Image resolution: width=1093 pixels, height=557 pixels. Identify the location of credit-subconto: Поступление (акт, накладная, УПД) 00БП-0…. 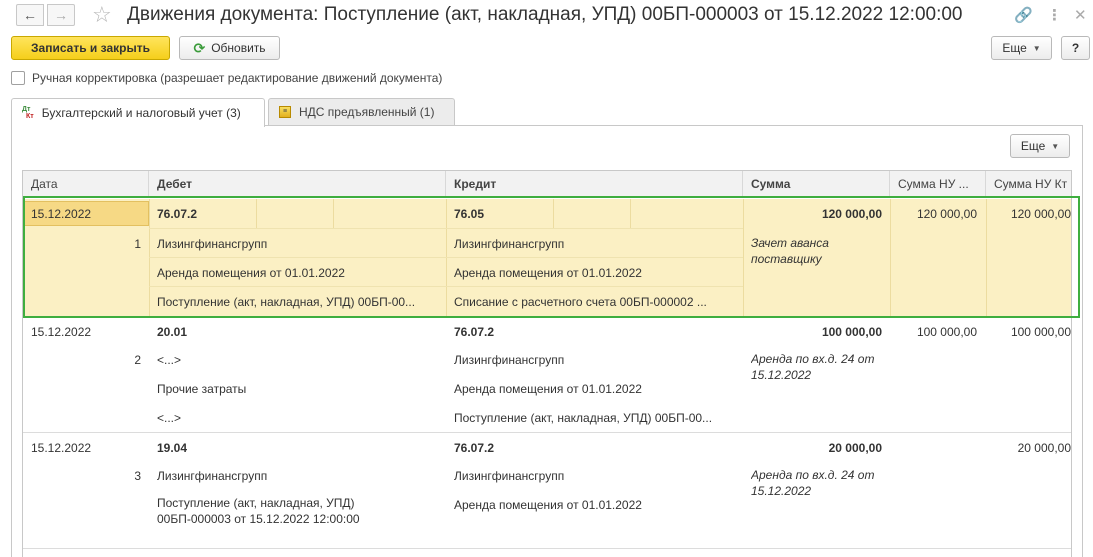
(583, 418).